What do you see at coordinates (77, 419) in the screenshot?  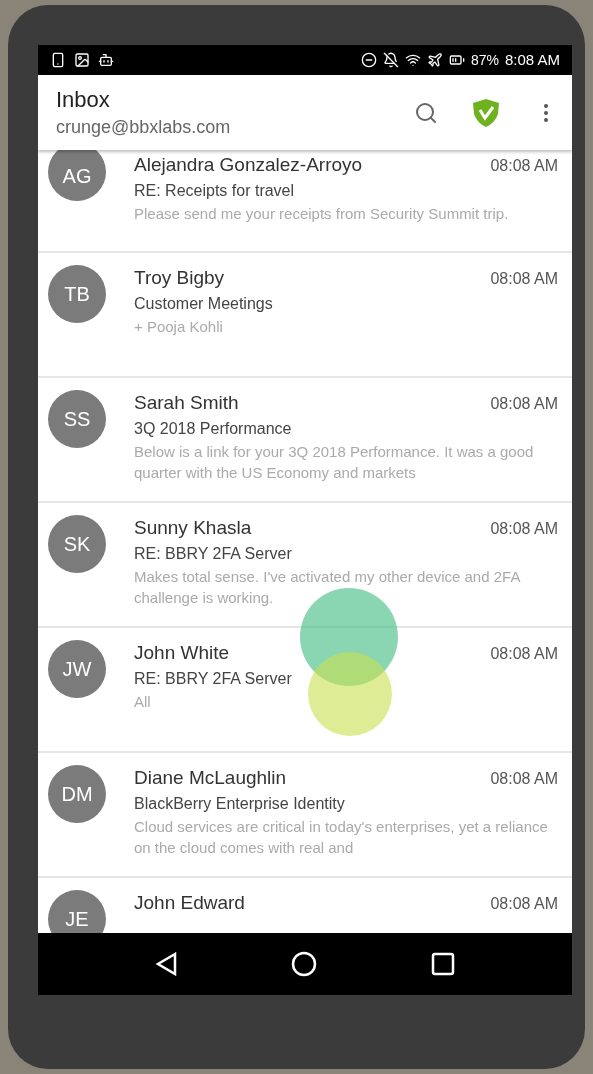 I see `avatar: SS` at bounding box center [77, 419].